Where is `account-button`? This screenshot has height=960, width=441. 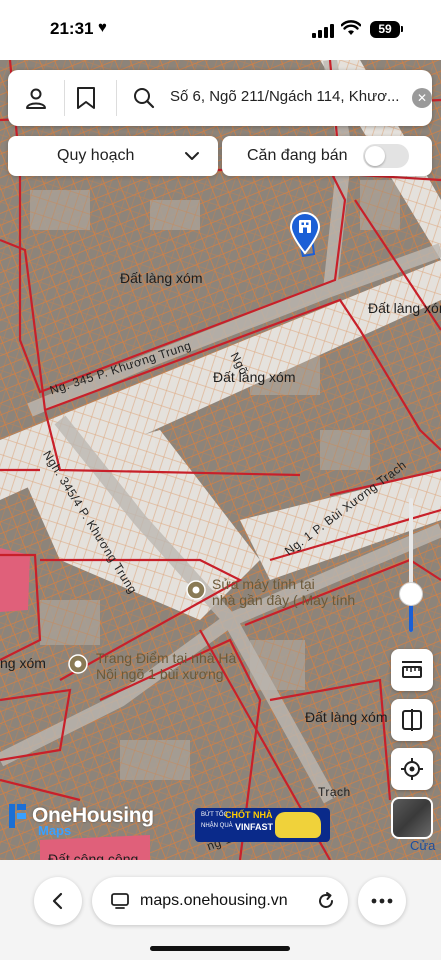 account-button is located at coordinates (36, 98).